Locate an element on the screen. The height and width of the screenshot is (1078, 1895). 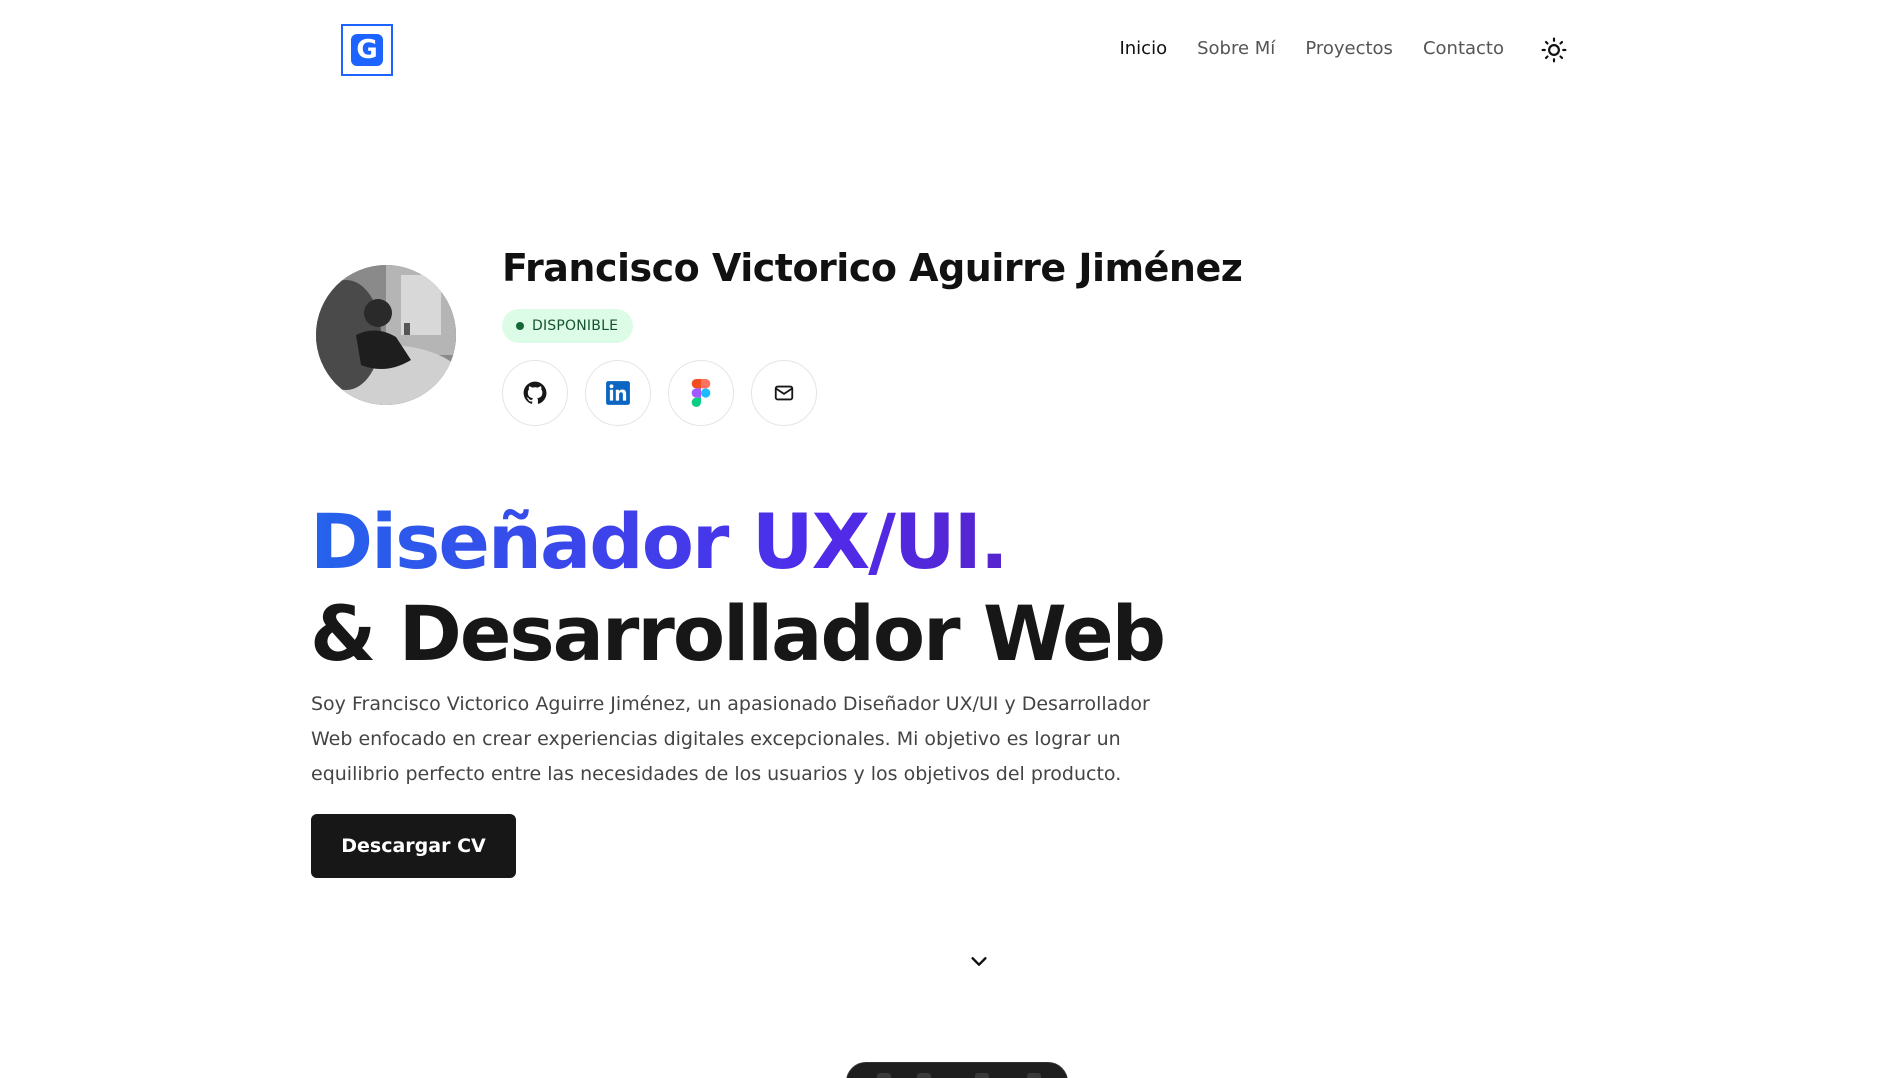
github-link is located at coordinates (535, 393).